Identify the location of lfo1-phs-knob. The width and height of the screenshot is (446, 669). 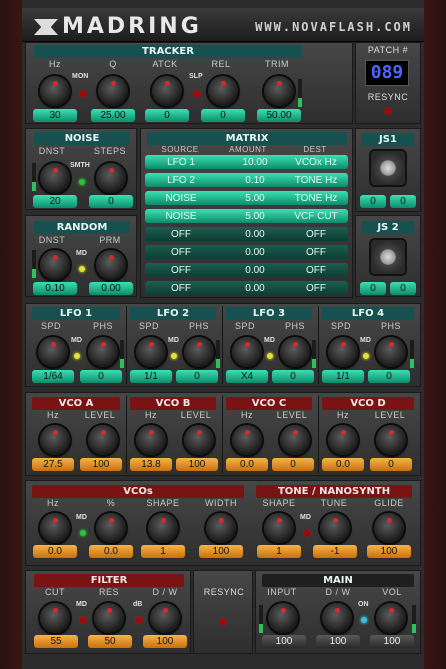
(103, 352).